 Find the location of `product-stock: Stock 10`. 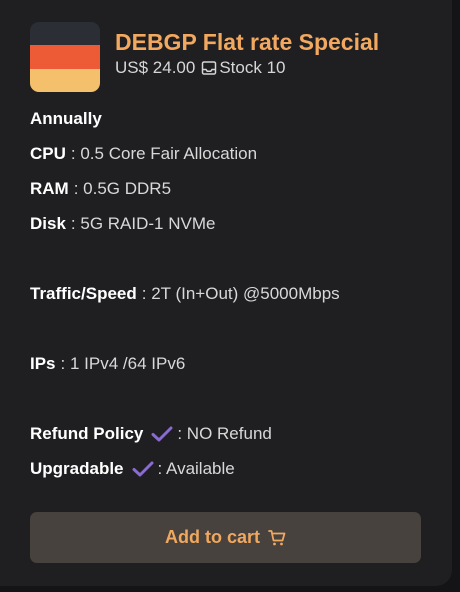

product-stock: Stock 10 is located at coordinates (252, 67).